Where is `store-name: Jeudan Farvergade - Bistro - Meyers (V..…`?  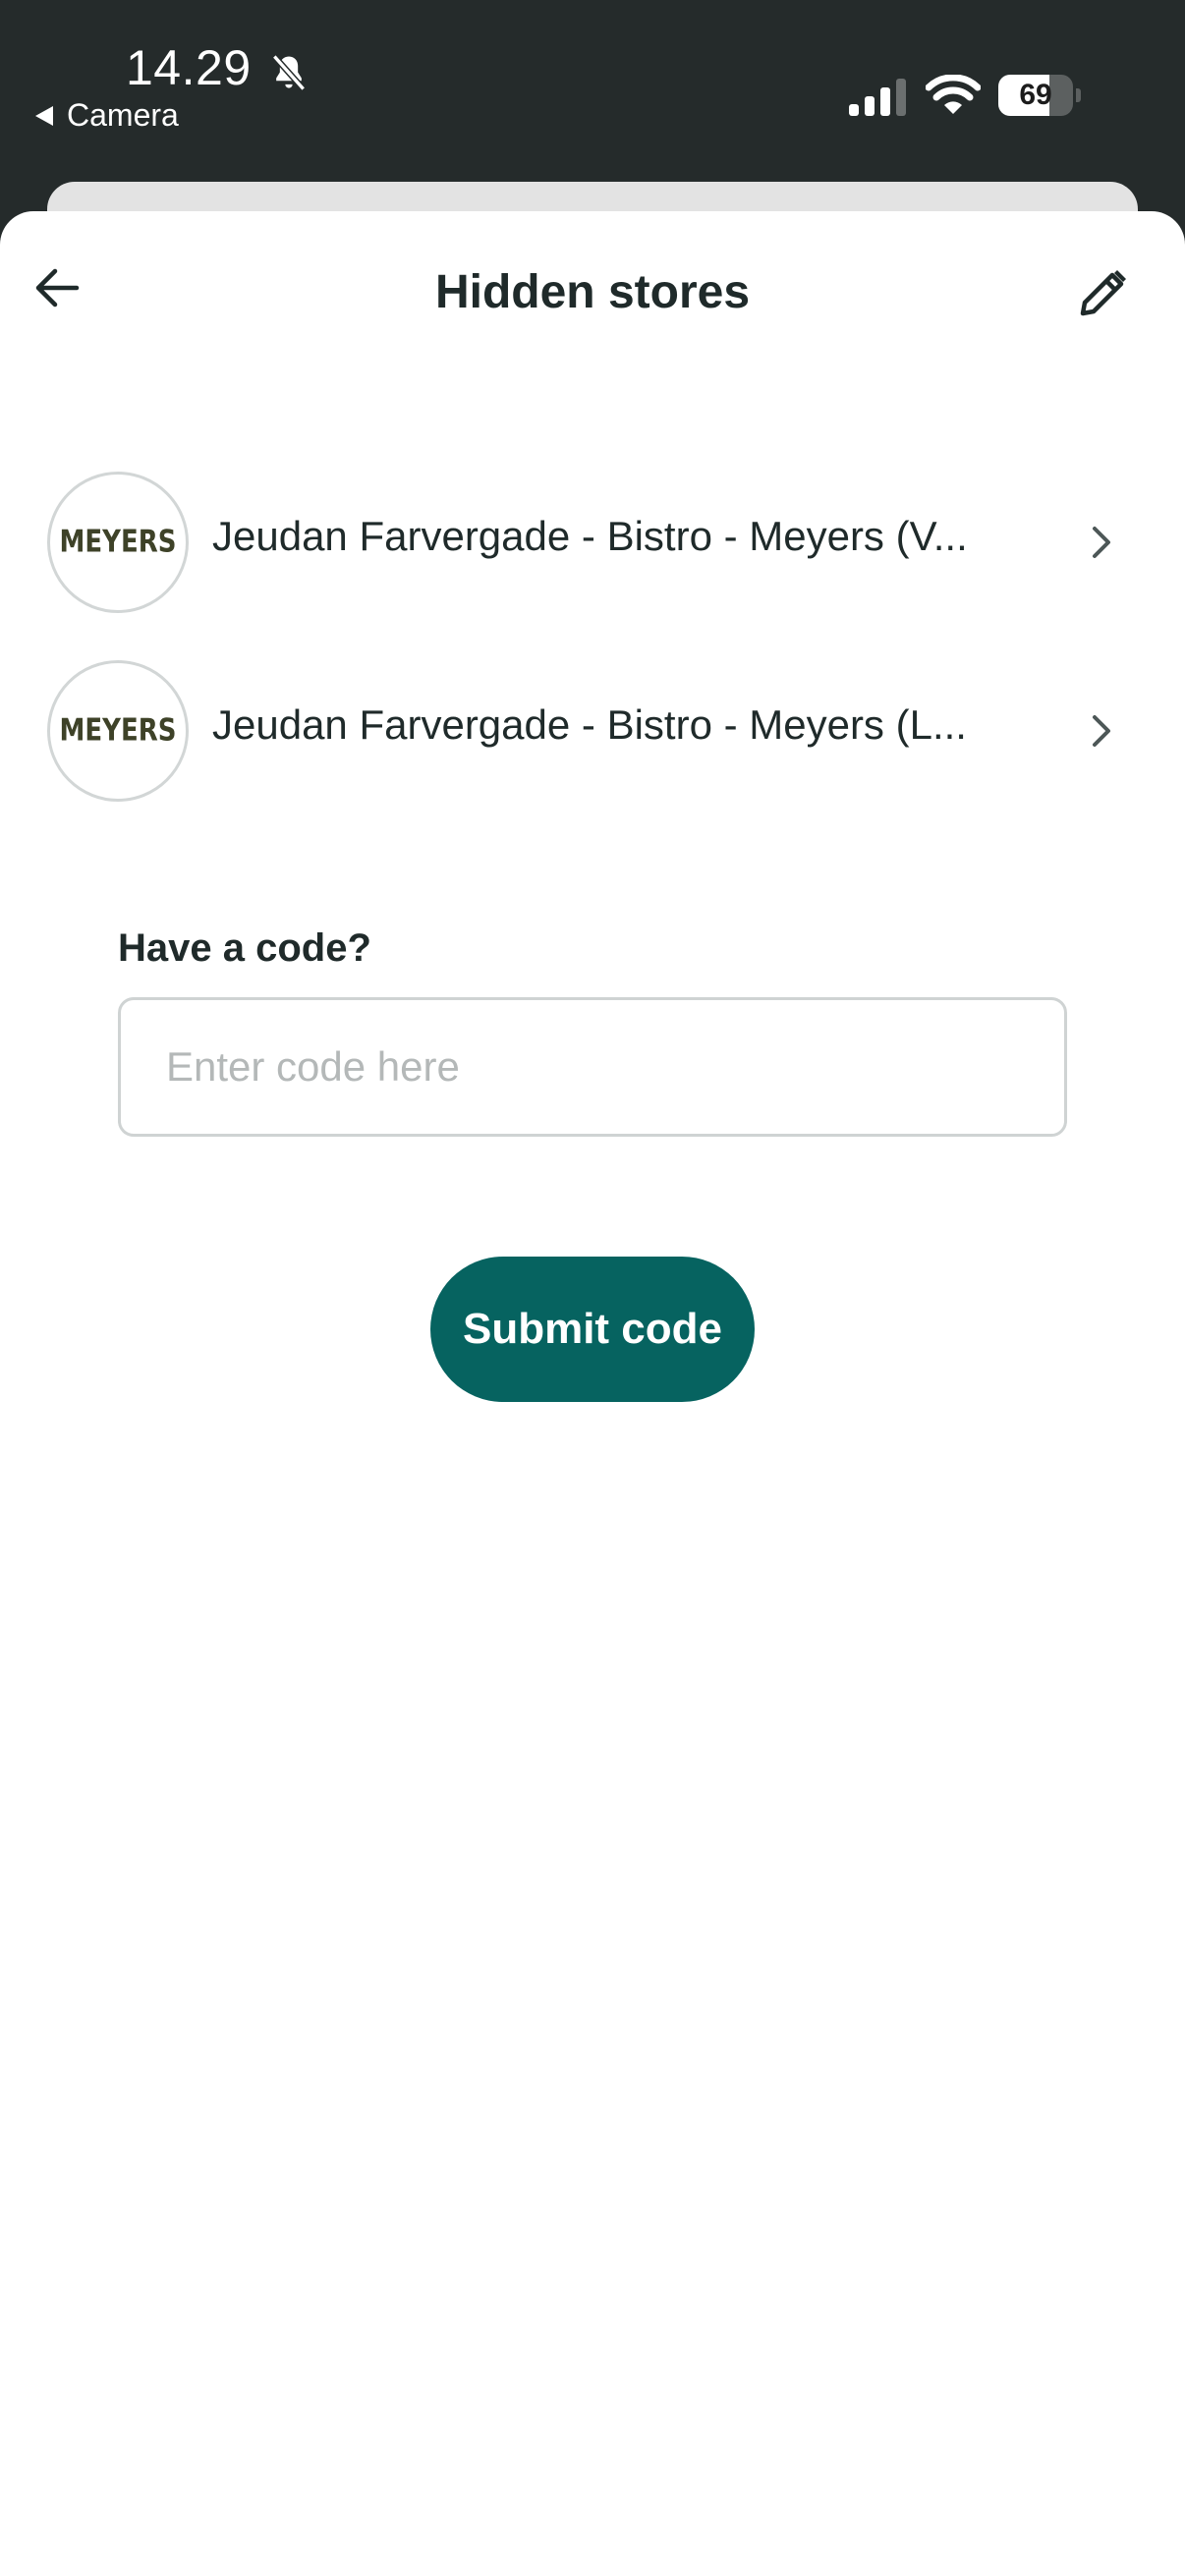
store-name: Jeudan Farvergade - Bistro - Meyers (V..… is located at coordinates (590, 536).